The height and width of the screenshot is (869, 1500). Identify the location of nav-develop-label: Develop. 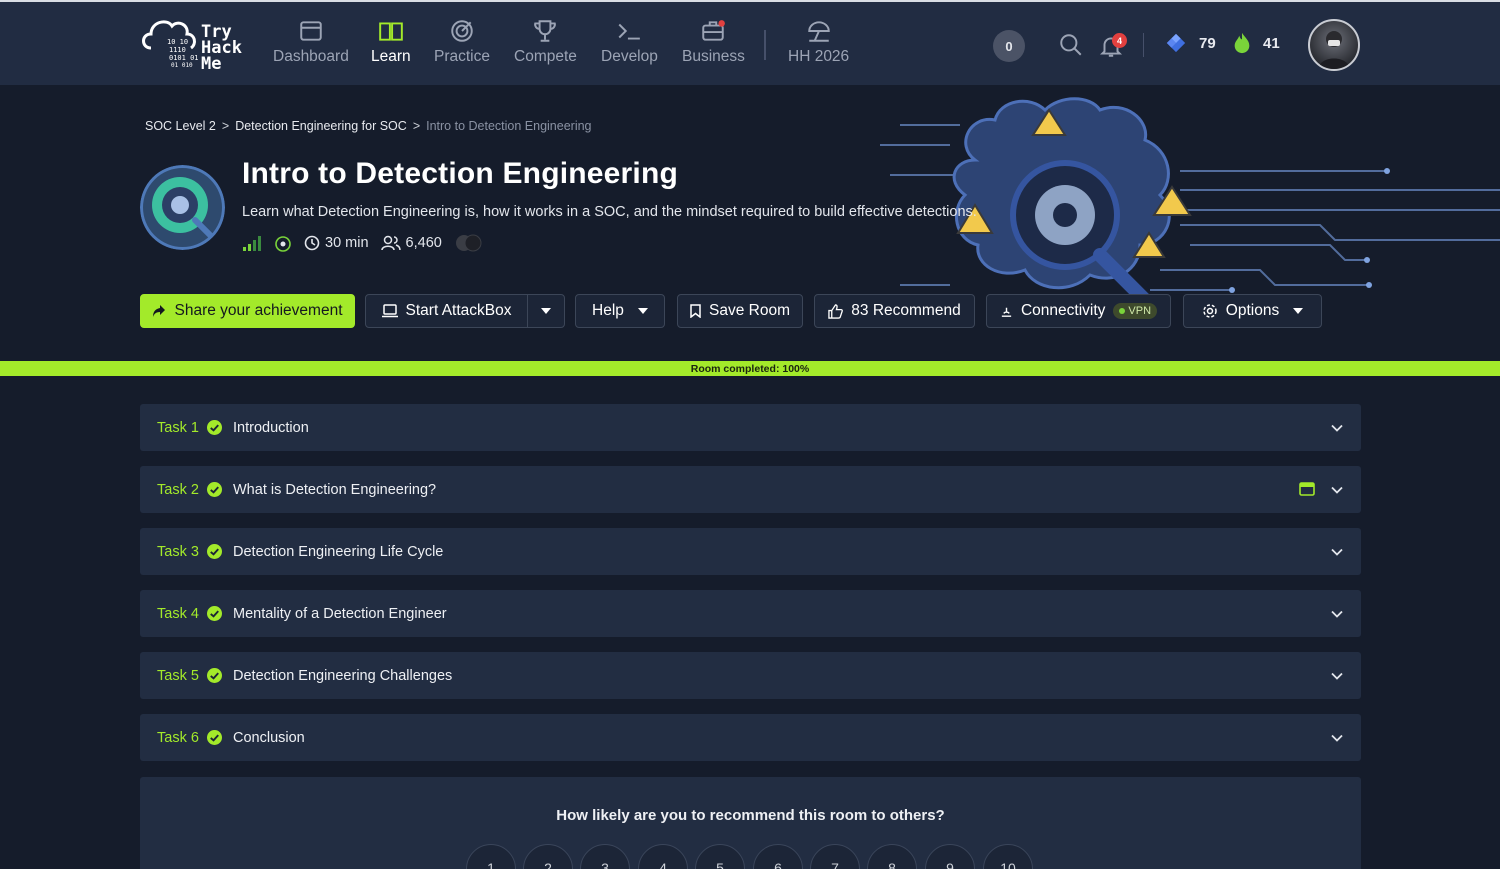
(629, 56).